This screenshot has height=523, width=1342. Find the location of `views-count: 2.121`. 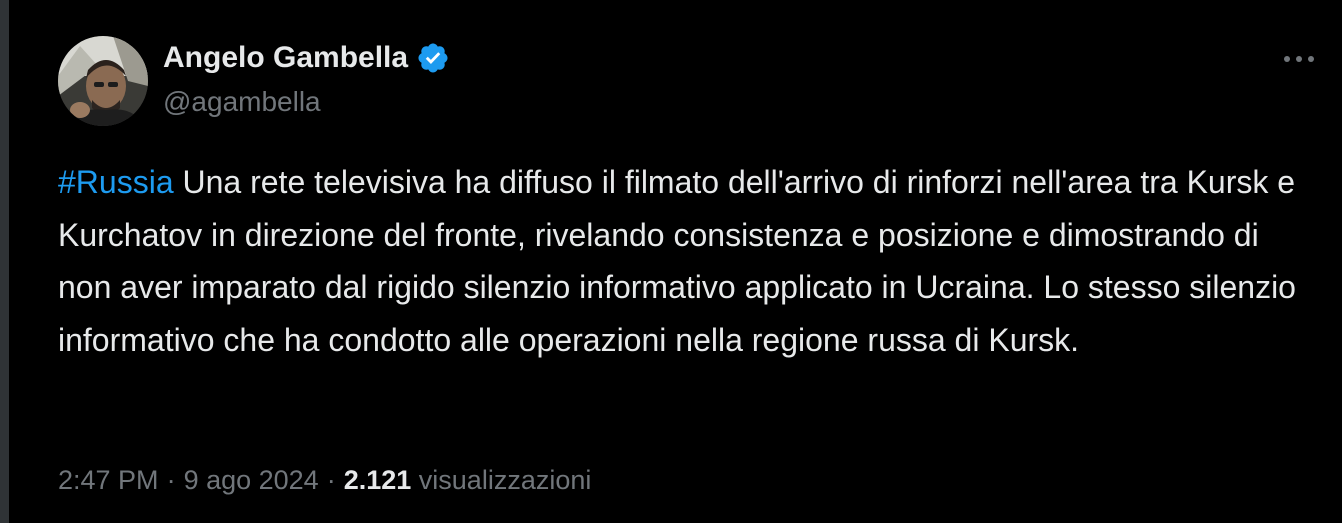

views-count: 2.121 is located at coordinates (377, 480).